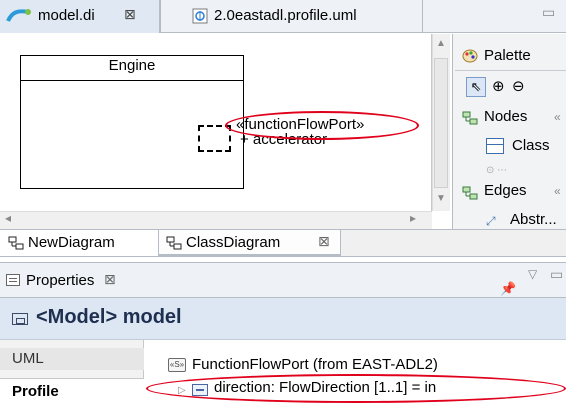  I want to click on class-name: Engine, so click(132, 65).